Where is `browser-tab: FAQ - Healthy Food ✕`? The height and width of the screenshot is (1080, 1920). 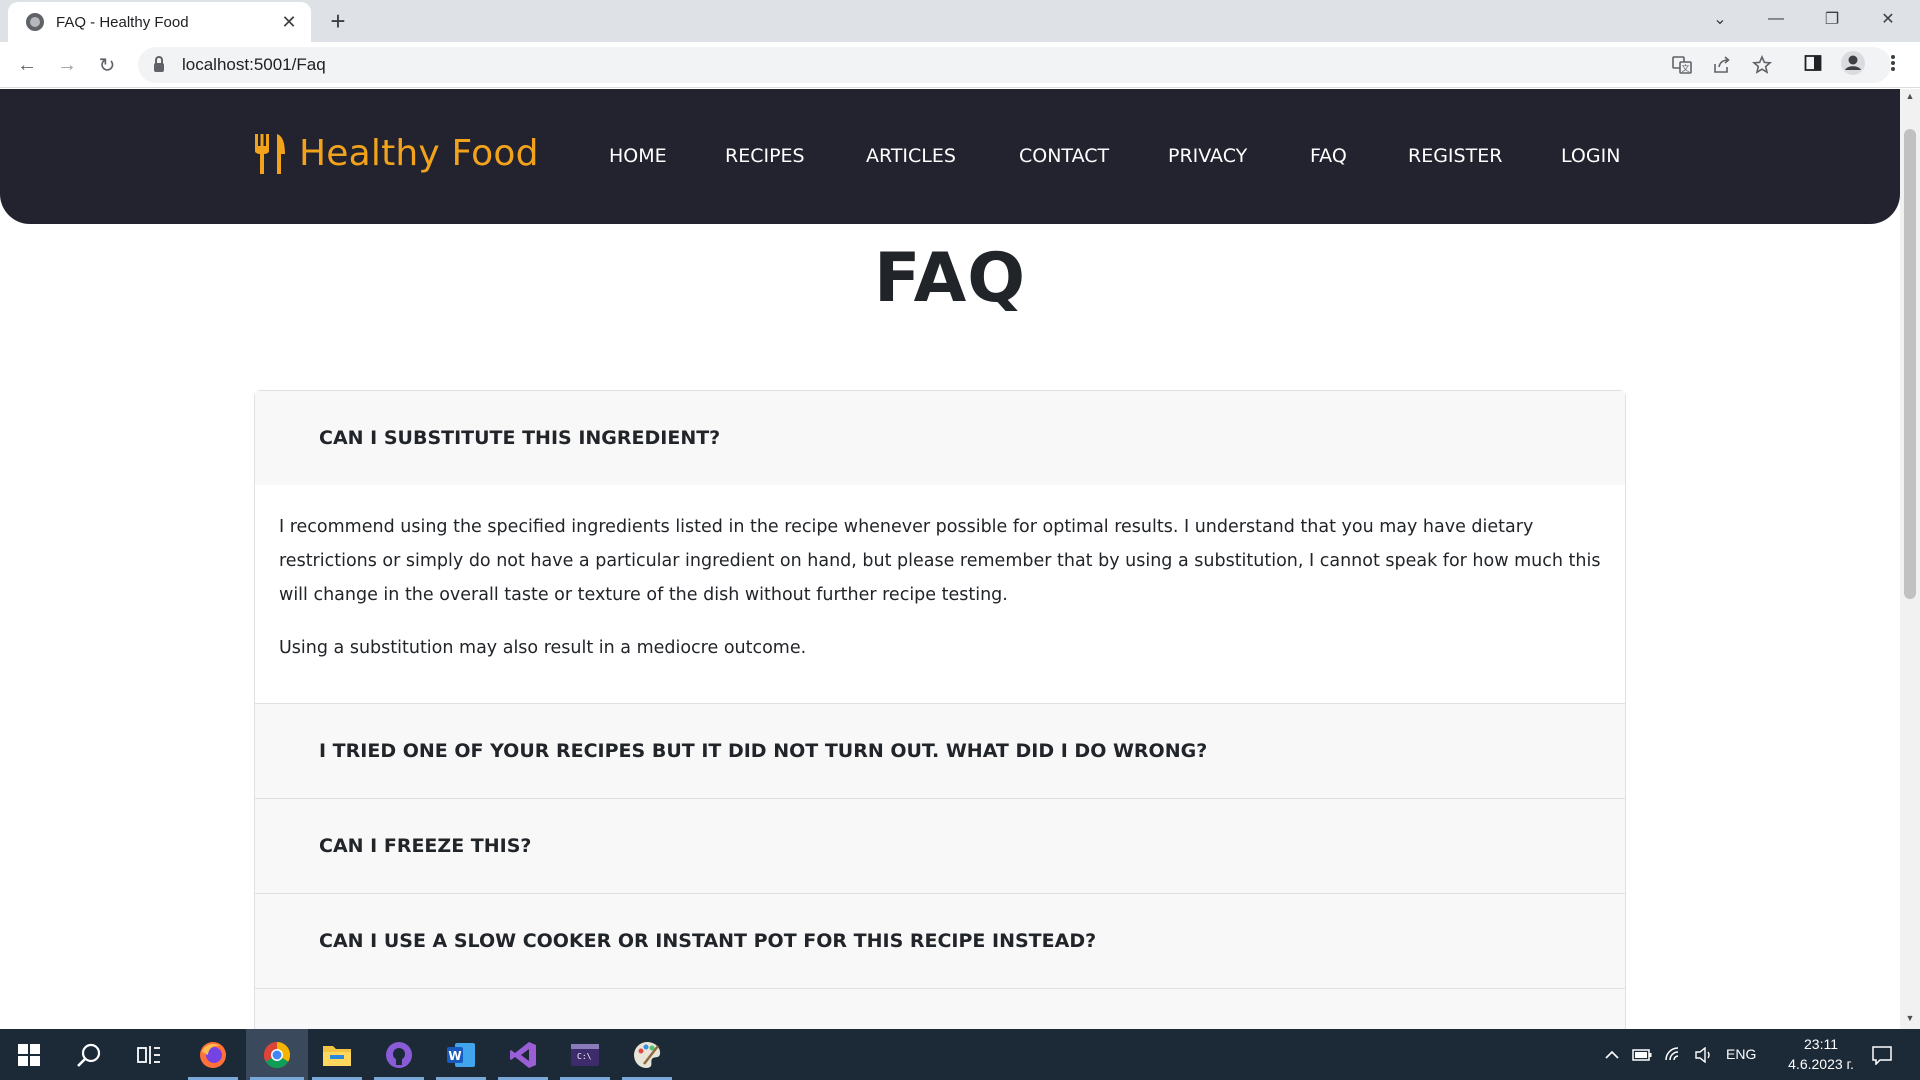
browser-tab: FAQ - Healthy Food ✕ is located at coordinates (159, 22).